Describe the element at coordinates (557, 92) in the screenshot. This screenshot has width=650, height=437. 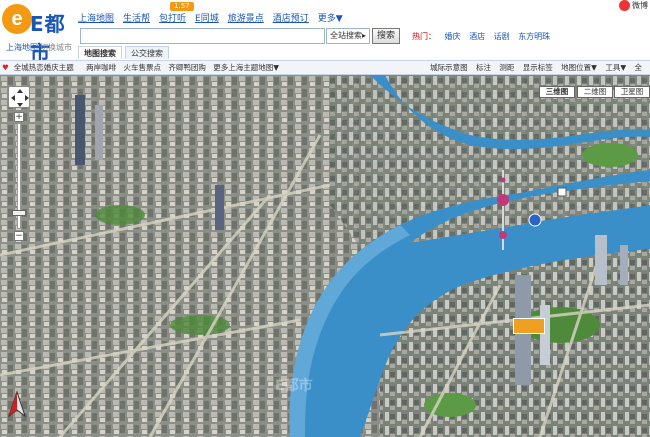
I see `map-type-3d: 三维图` at that location.